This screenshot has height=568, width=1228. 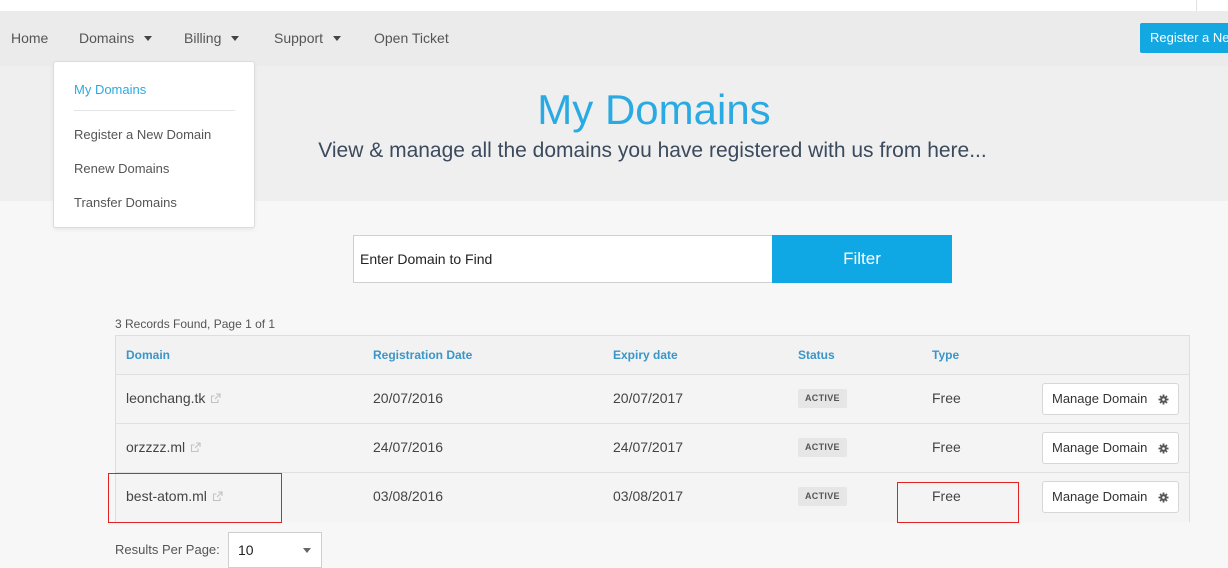 What do you see at coordinates (155, 447) in the screenshot?
I see `domain-name: orzzzz.ml` at bounding box center [155, 447].